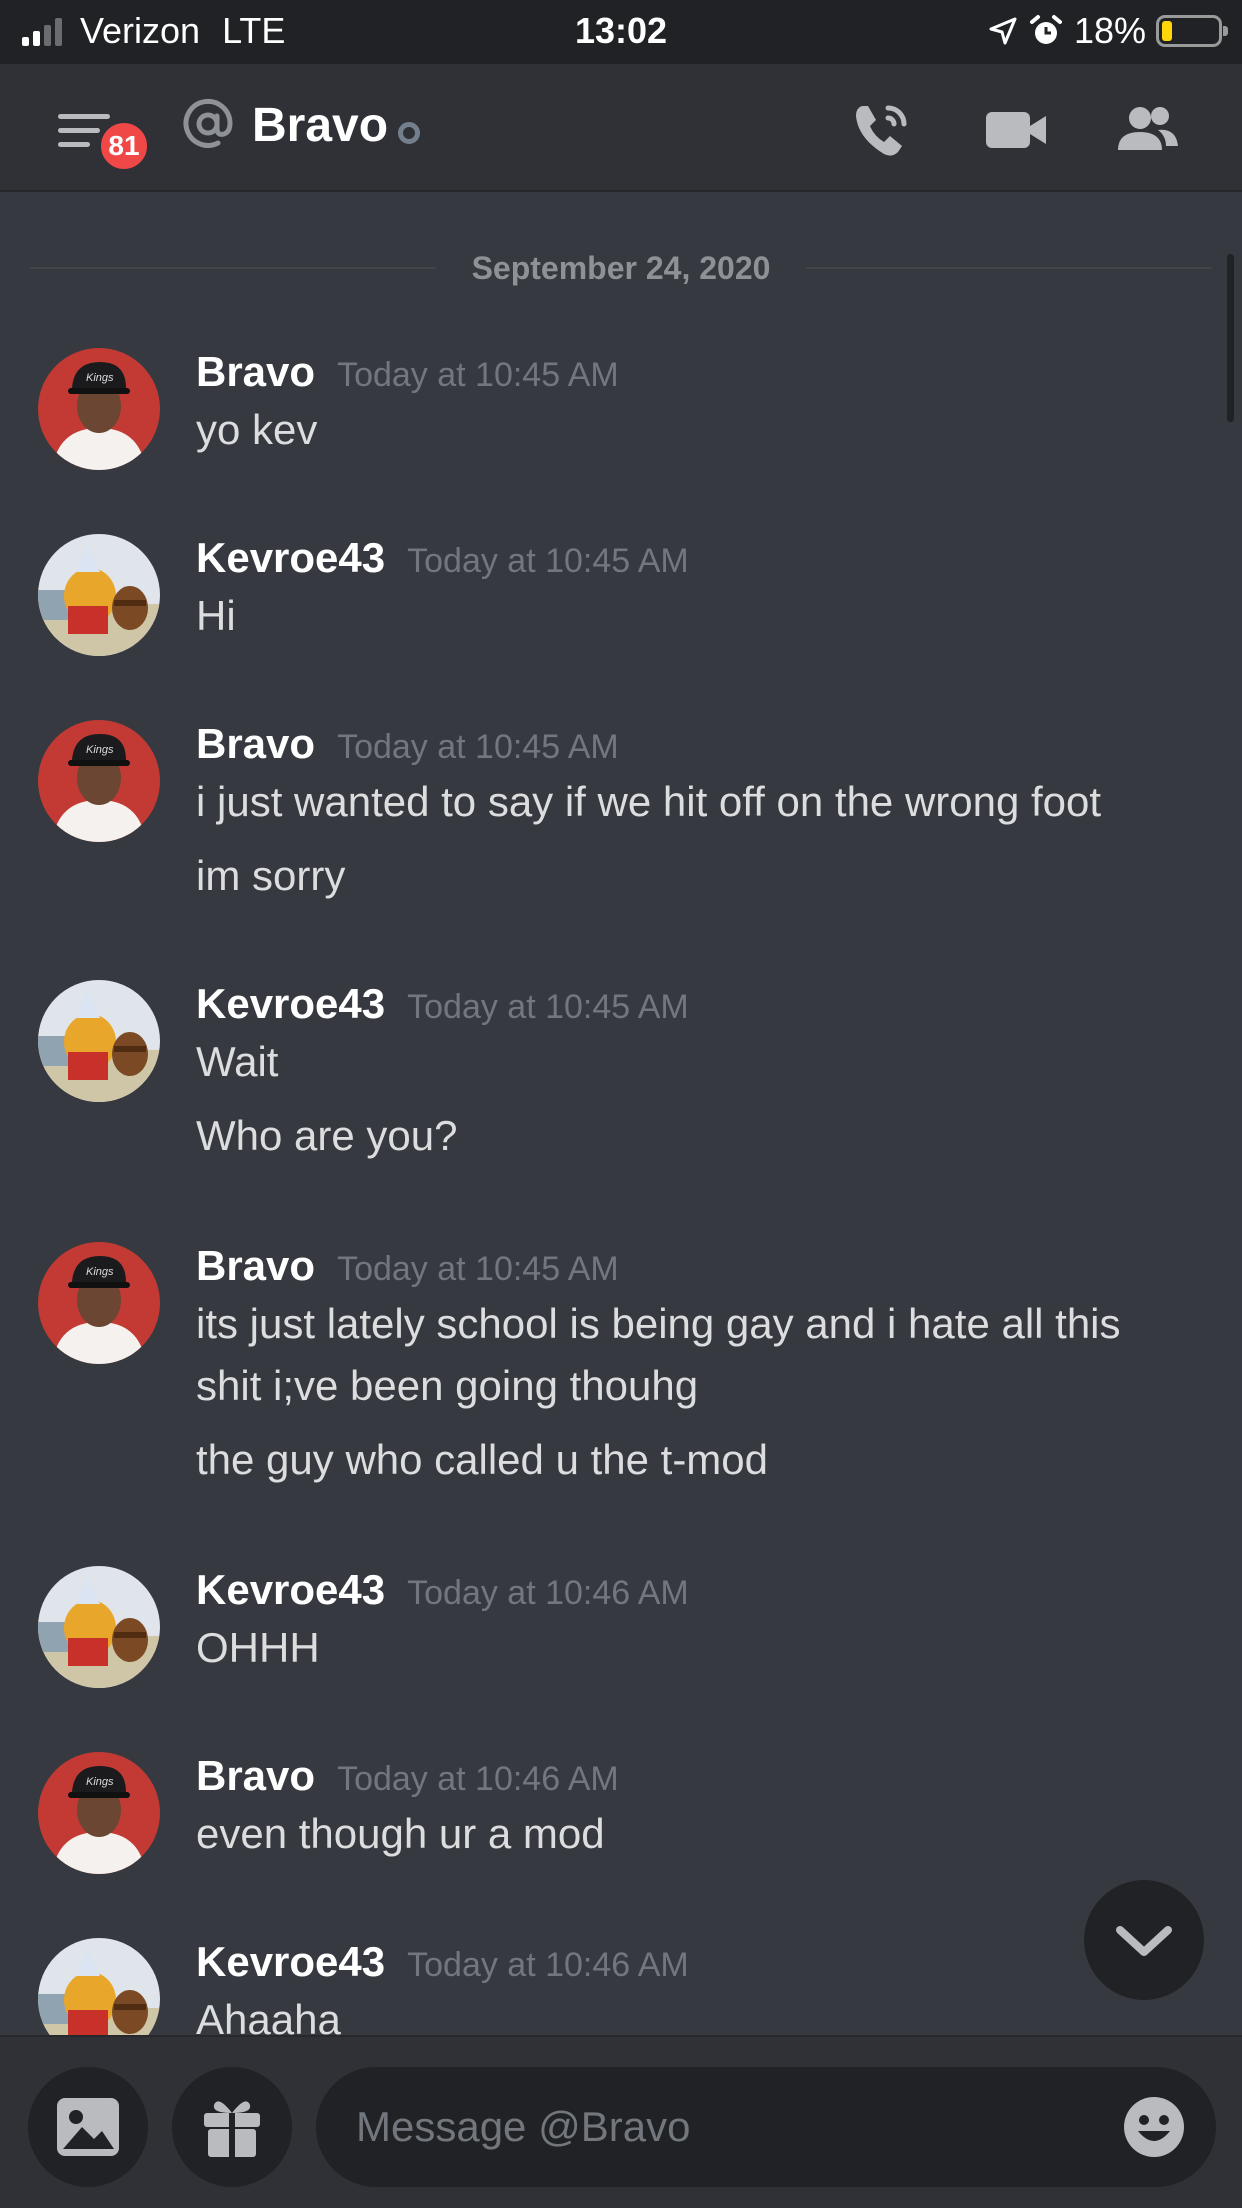  I want to click on message-input-placeholder: Message @Bravo, so click(523, 2126).